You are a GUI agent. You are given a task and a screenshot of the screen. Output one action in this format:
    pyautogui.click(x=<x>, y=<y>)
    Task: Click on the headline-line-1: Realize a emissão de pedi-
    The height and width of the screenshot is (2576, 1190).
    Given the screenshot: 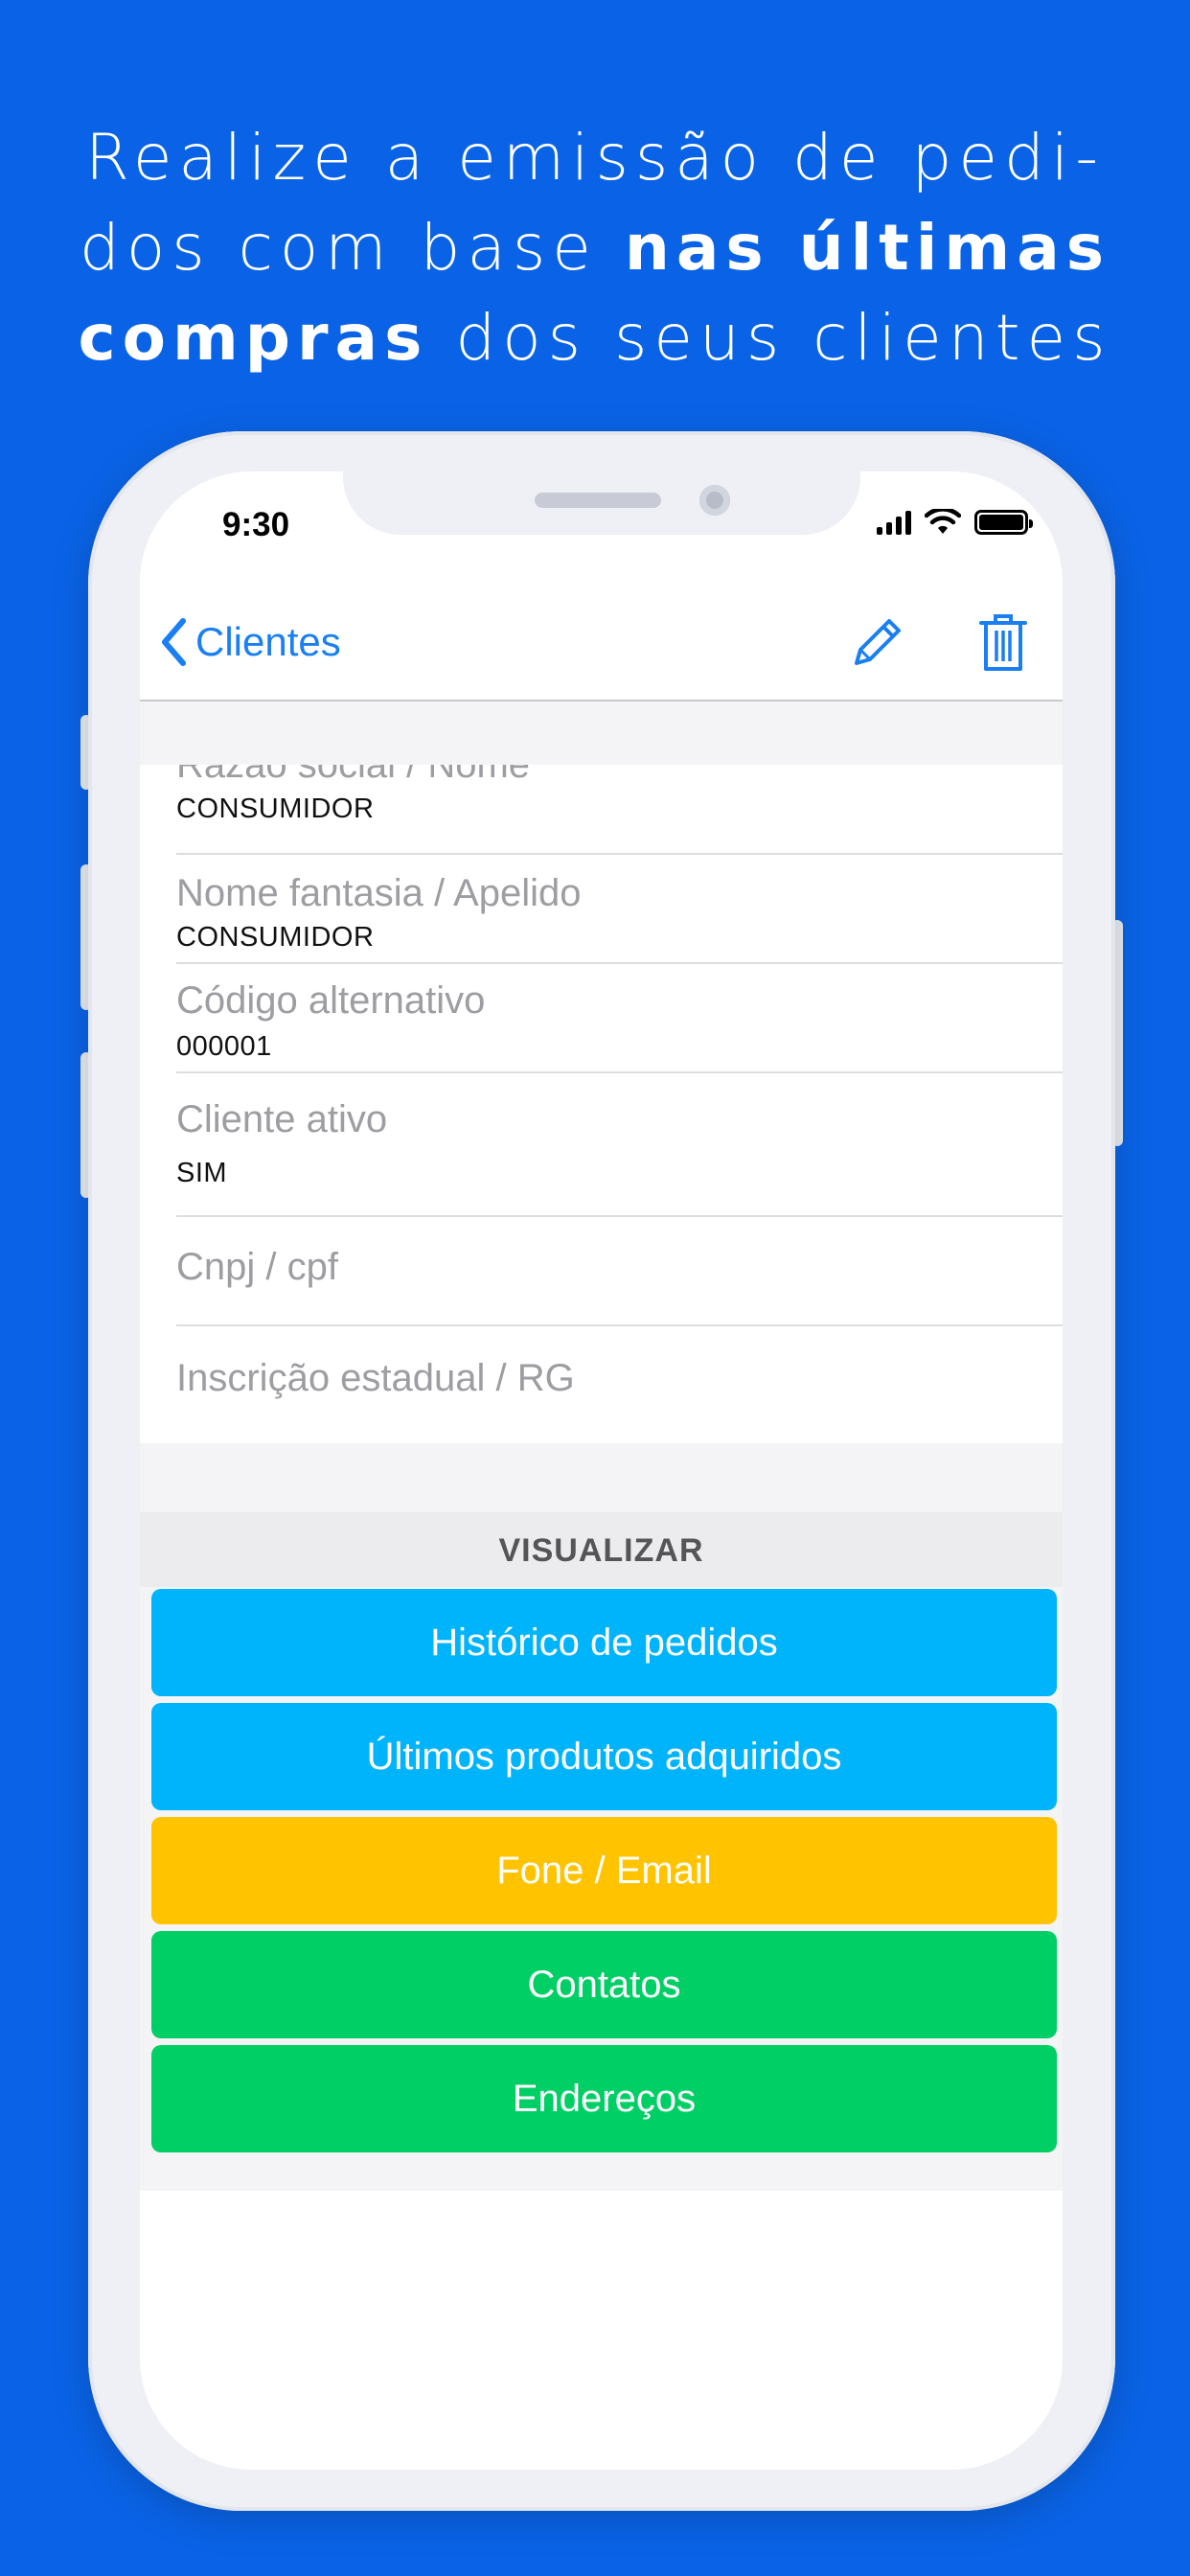 What is the action you would take?
    pyautogui.click(x=595, y=158)
    